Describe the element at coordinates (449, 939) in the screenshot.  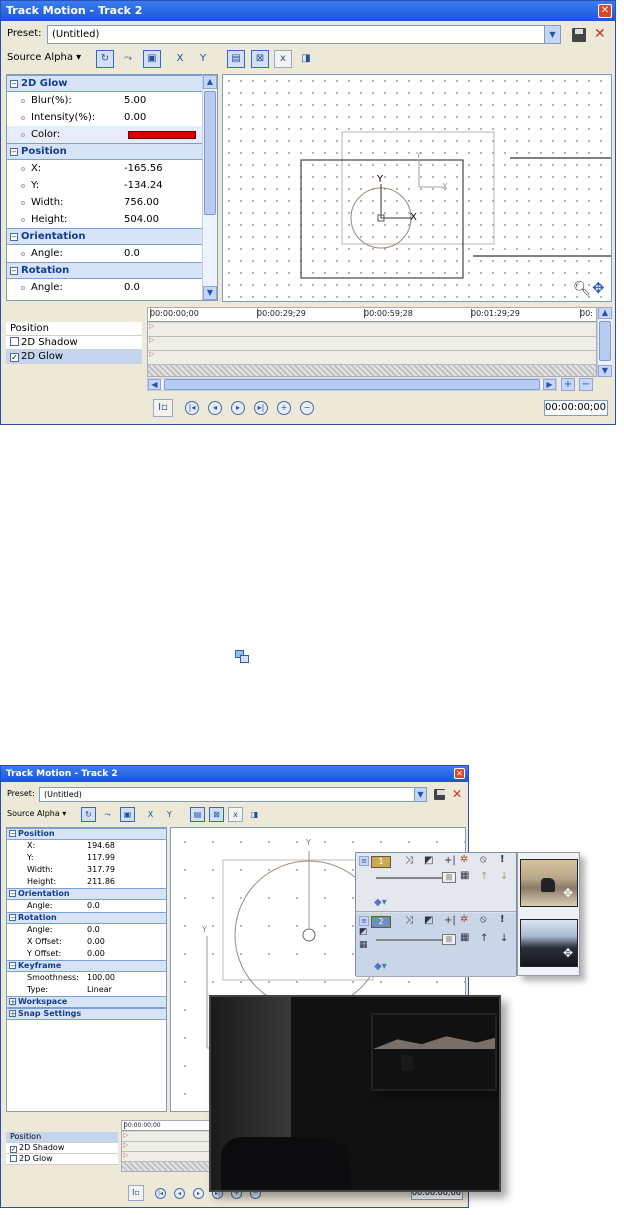
I see `level-slider-thumb: |||` at that location.